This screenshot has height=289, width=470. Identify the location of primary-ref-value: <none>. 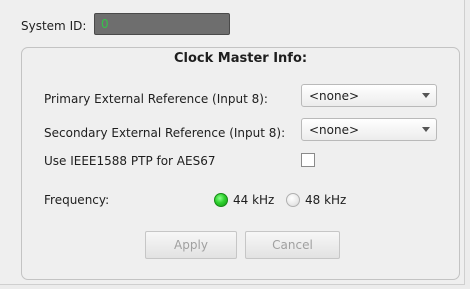
(334, 96).